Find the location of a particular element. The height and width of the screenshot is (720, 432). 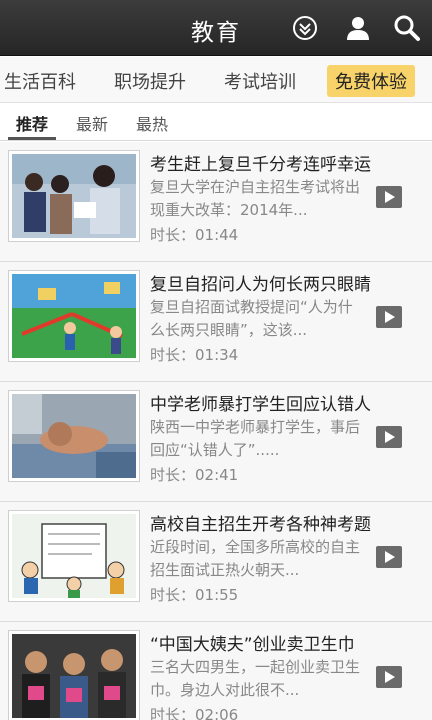

category-tab: 考试培训 is located at coordinates (260, 81).